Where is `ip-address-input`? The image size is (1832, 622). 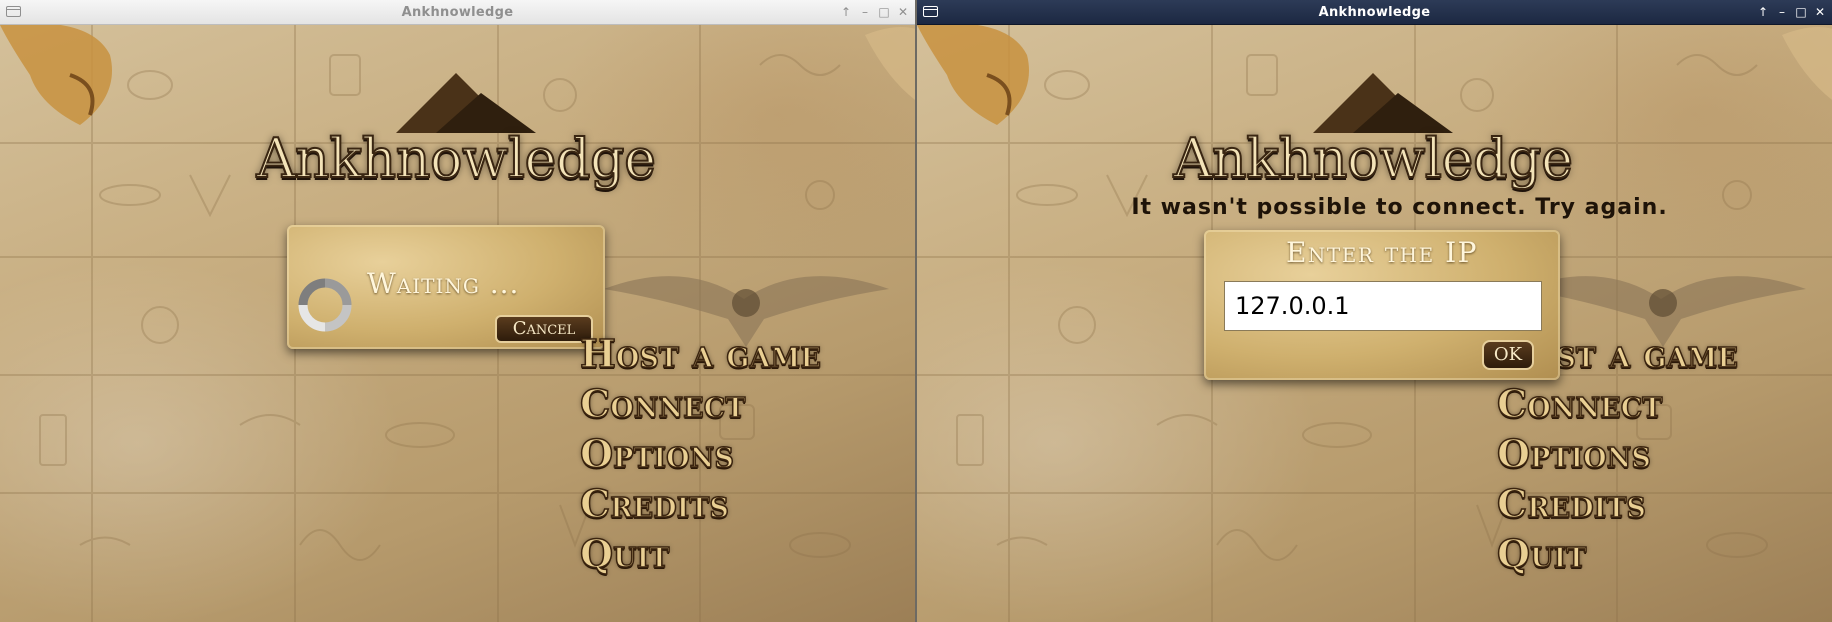
ip-address-input is located at coordinates (1383, 306).